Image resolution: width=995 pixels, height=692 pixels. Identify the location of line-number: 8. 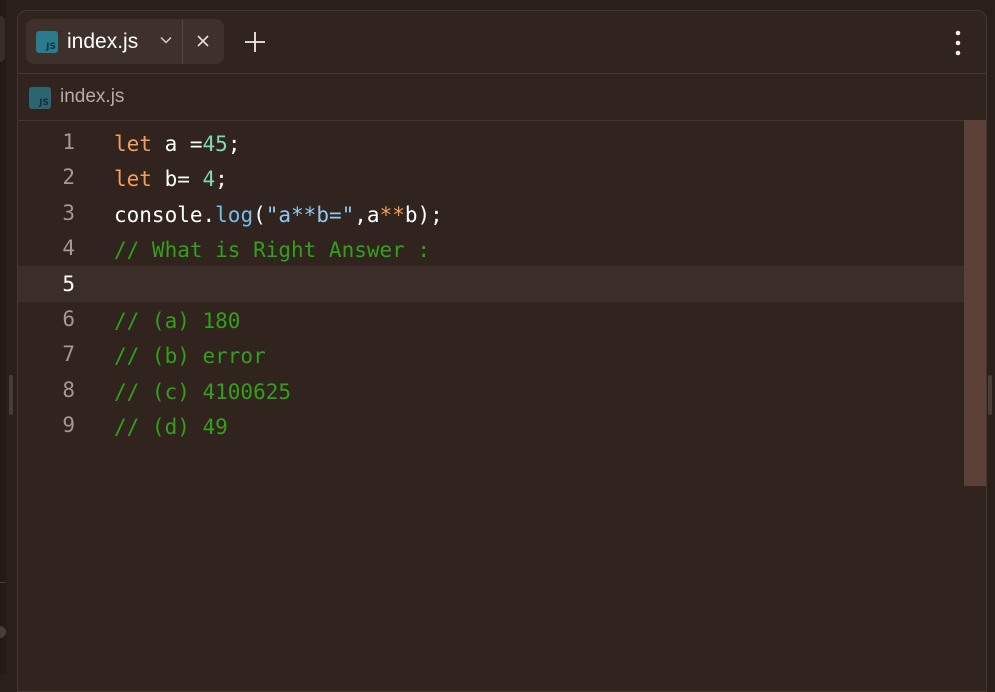
(68, 389).